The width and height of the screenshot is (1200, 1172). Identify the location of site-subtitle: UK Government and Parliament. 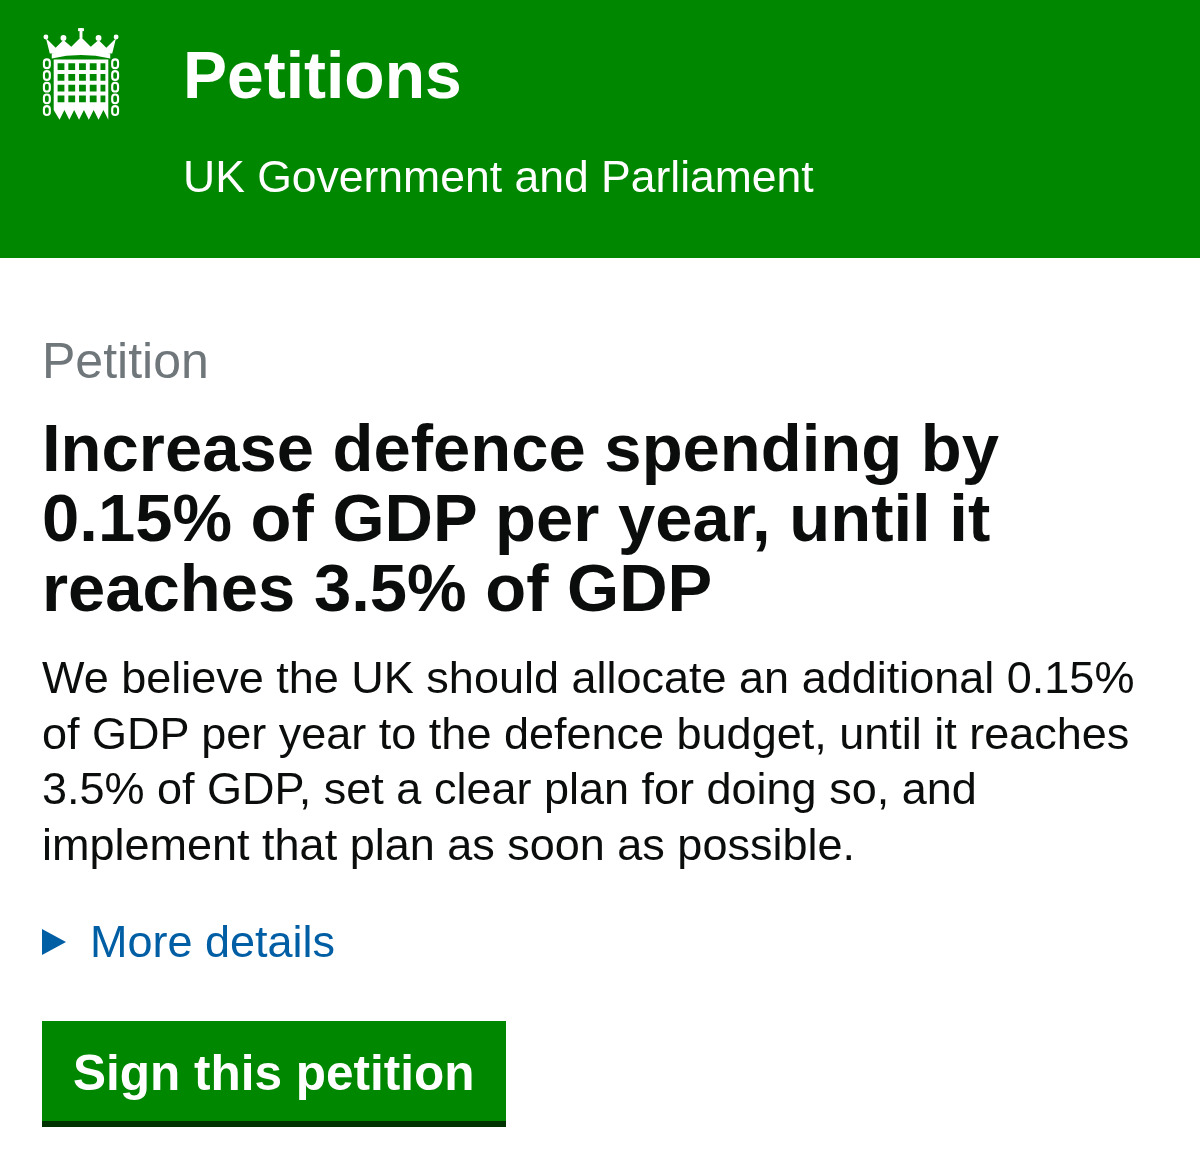
(498, 177).